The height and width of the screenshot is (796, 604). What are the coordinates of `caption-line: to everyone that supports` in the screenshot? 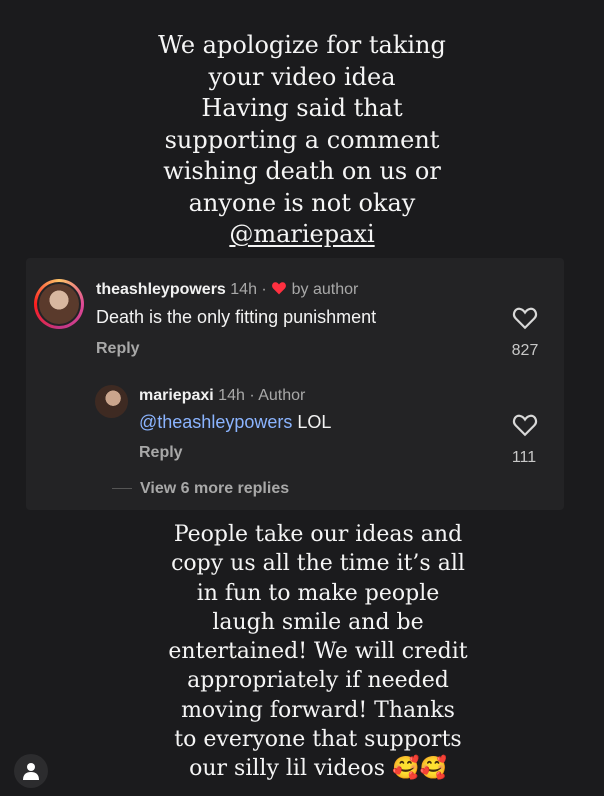 It's located at (318, 740).